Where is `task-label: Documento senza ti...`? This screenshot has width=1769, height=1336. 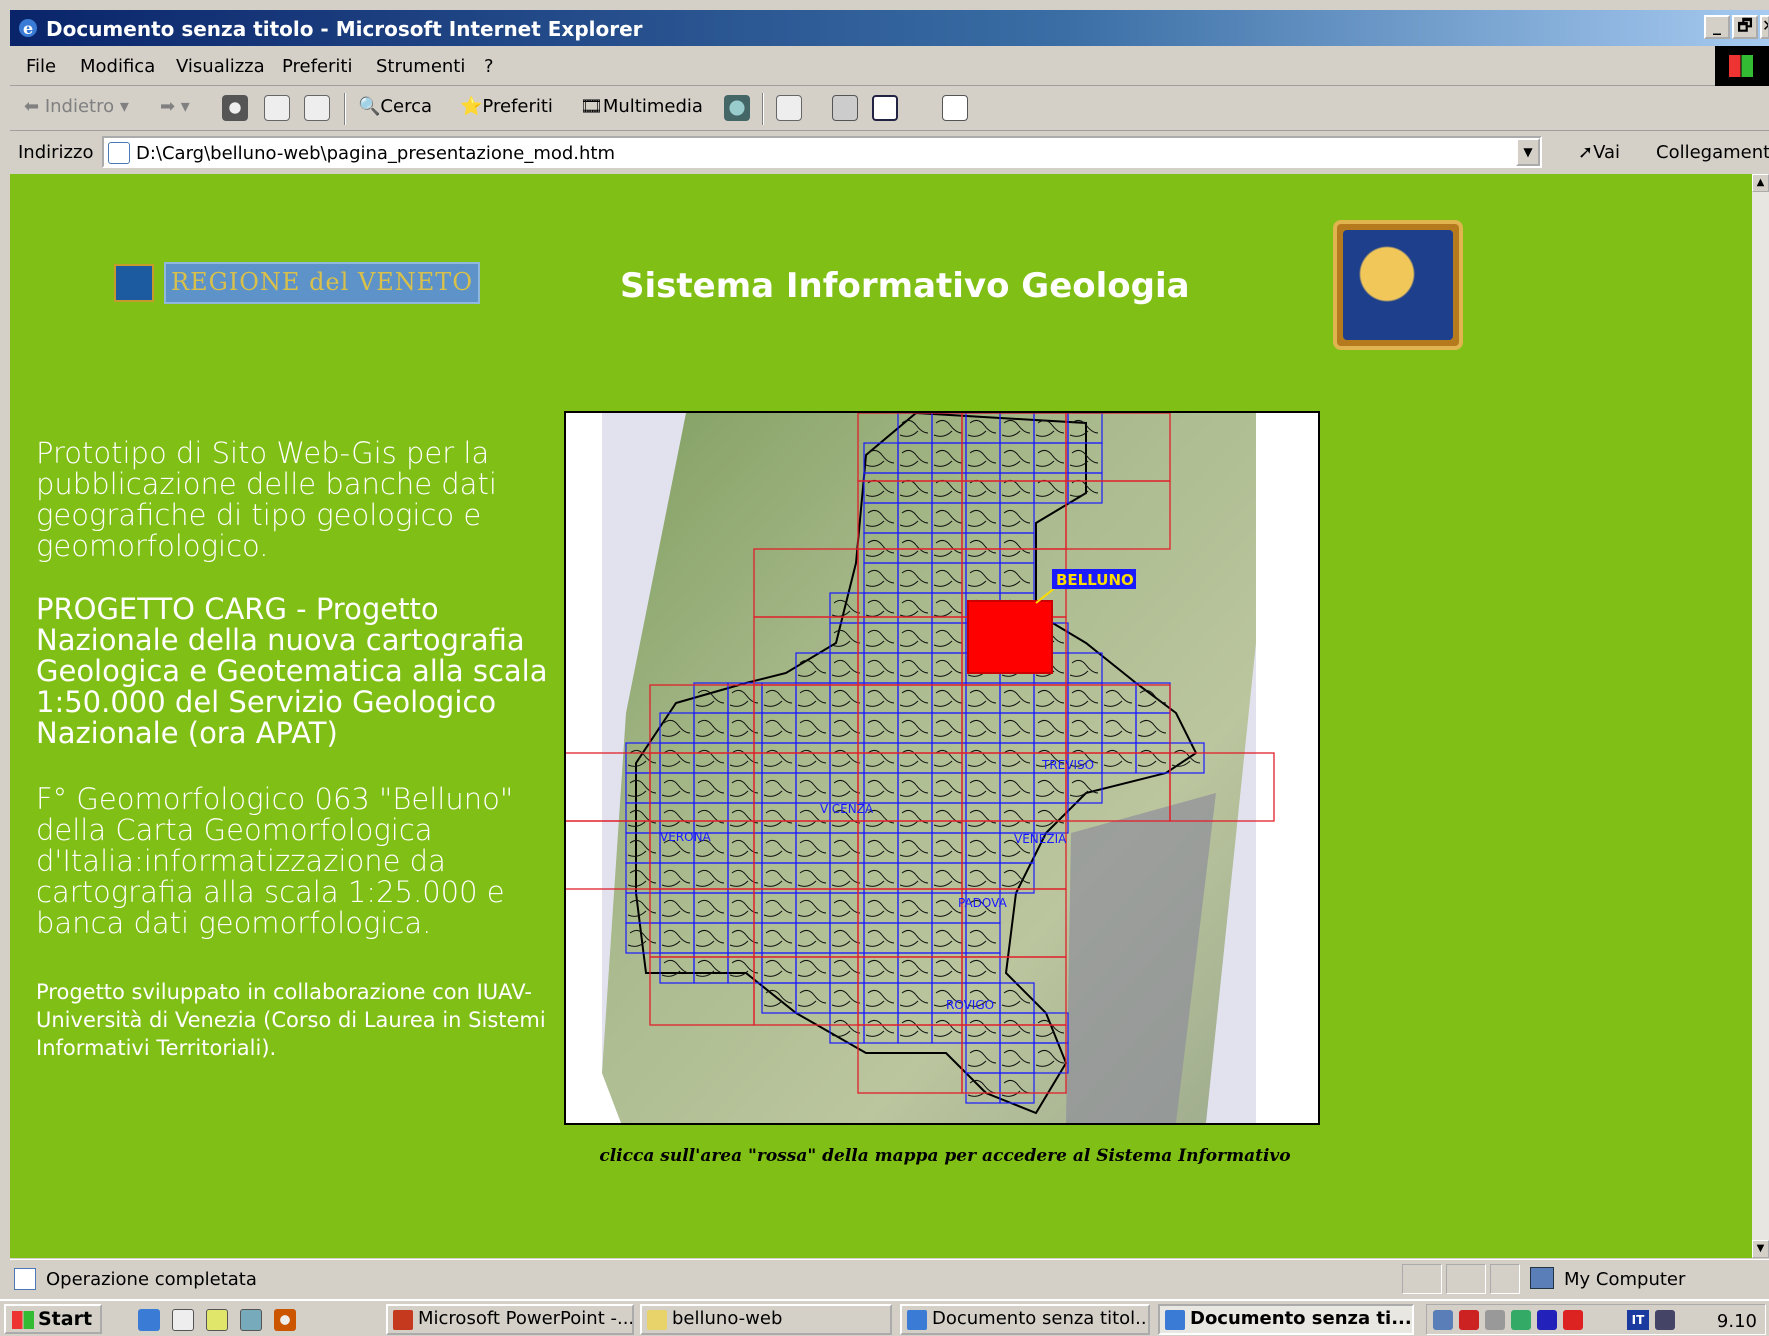 task-label: Documento senza ti... is located at coordinates (1301, 1318).